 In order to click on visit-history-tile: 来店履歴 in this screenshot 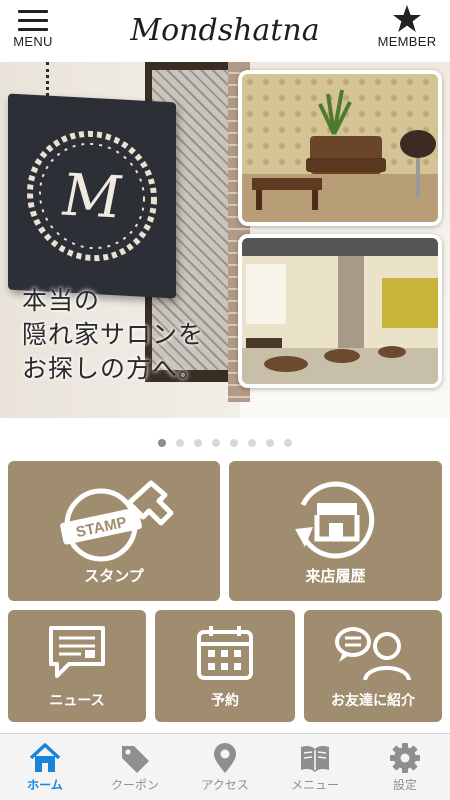, I will do `click(335, 531)`.